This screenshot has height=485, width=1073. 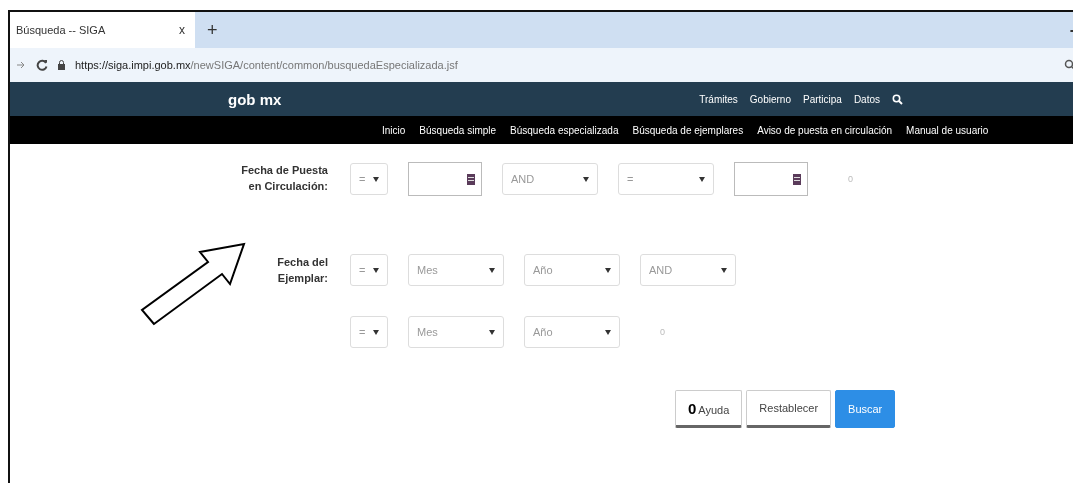 What do you see at coordinates (458, 130) in the screenshot?
I see `nav-link: Búsqueda simple` at bounding box center [458, 130].